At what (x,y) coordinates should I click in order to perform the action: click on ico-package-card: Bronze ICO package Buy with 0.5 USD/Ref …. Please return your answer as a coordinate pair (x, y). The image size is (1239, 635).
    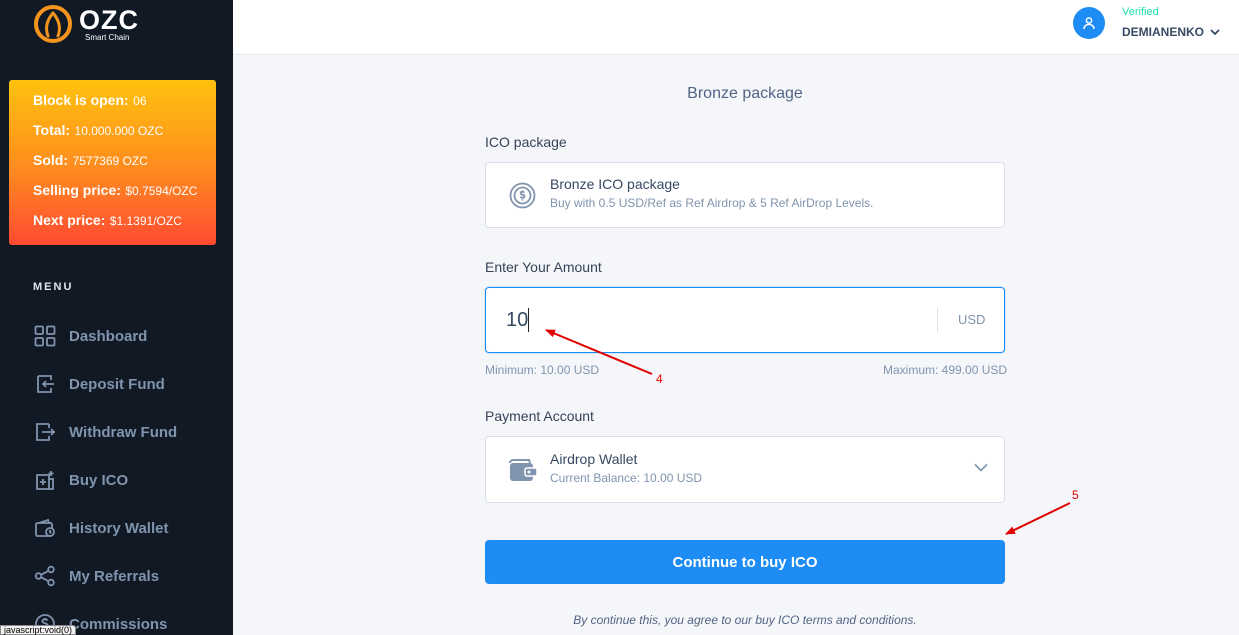
    Looking at the image, I should click on (745, 195).